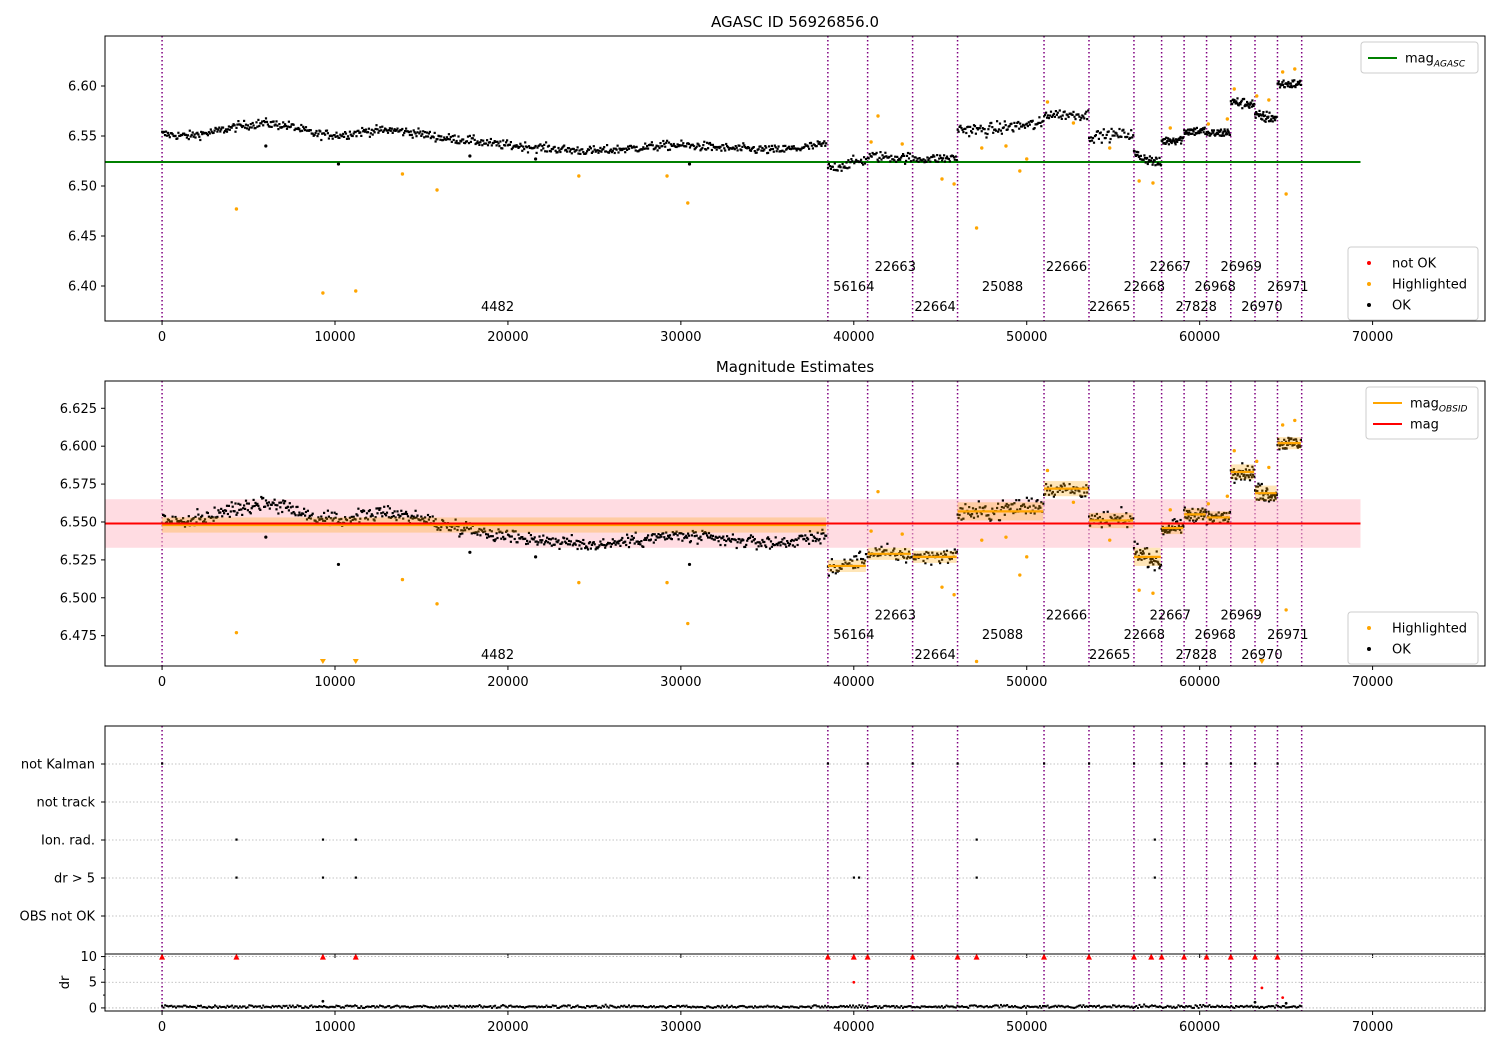 The height and width of the screenshot is (1050, 1500). Describe the element at coordinates (58, 765) in the screenshot. I see `flag-row-label: not Kalman` at that location.